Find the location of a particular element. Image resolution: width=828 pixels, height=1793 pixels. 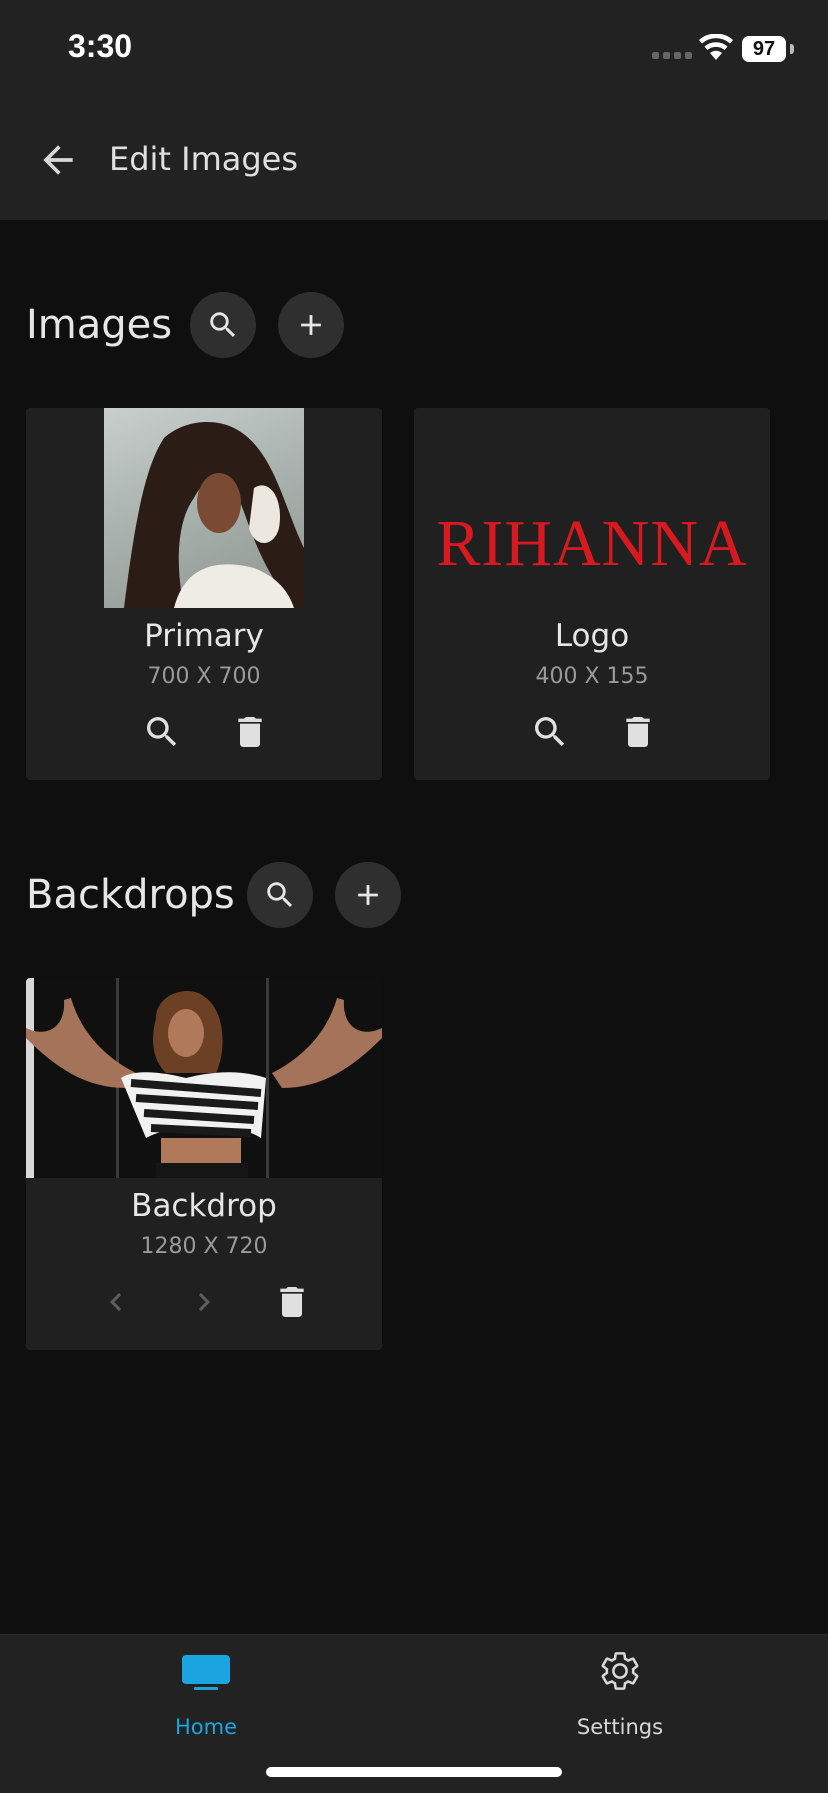

image-card-backdrop: Backdrop 1280 X 720 is located at coordinates (204, 1164).